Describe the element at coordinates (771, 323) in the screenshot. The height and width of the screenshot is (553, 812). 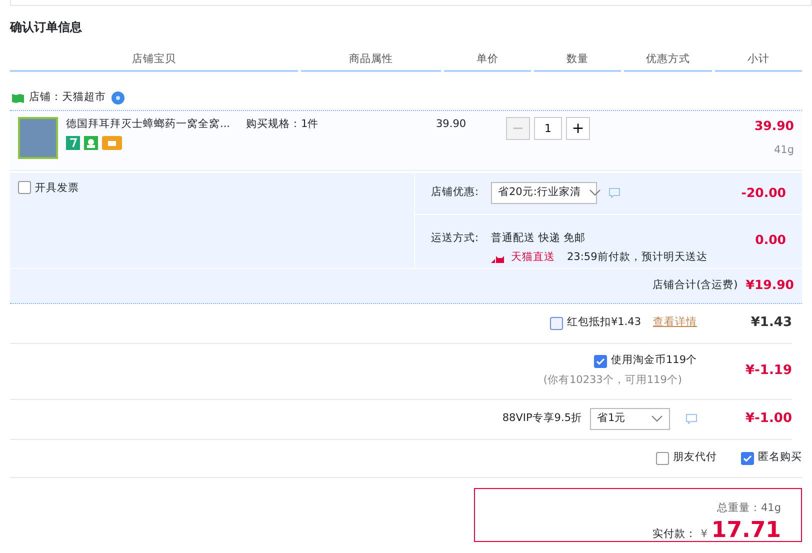
I see `adjustment-amount: ¥1.43` at that location.